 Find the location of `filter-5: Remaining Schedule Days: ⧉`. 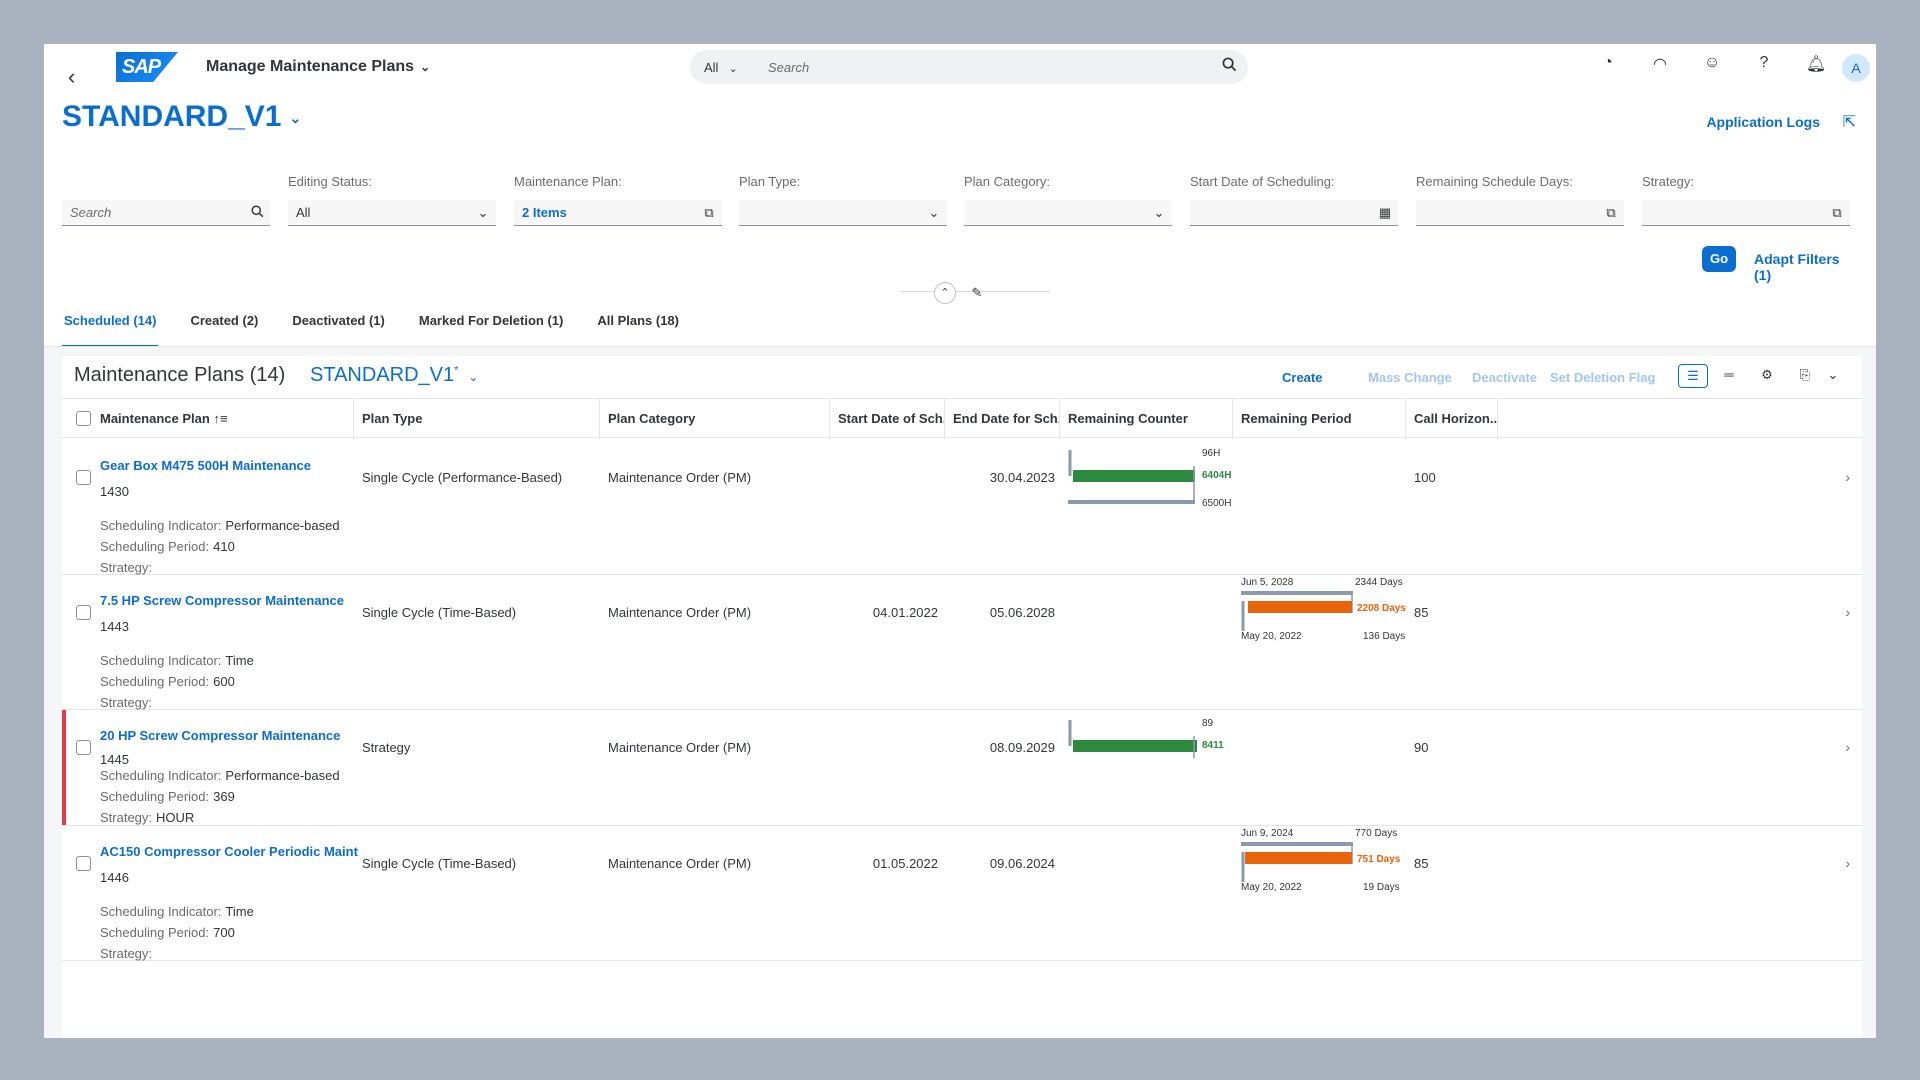

filter-5: Remaining Schedule Days: ⧉ is located at coordinates (1520, 200).